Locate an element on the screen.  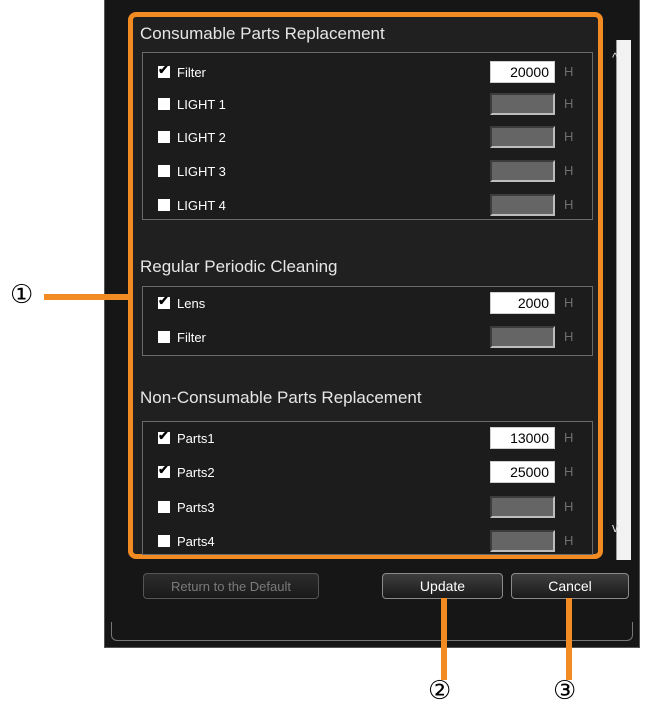
setting-row: ✔ Parts1 is located at coordinates (186, 438).